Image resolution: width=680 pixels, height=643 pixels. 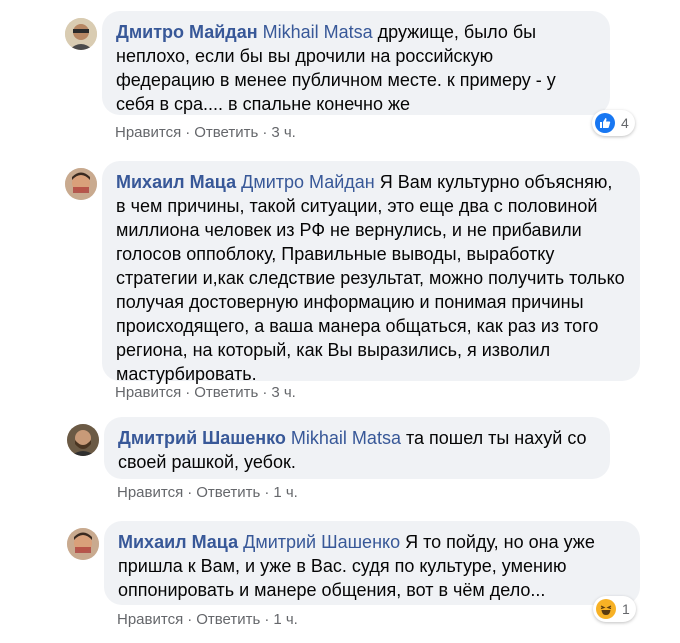 What do you see at coordinates (202, 438) in the screenshot?
I see `comment-author: Дмитрий Шашенко` at bounding box center [202, 438].